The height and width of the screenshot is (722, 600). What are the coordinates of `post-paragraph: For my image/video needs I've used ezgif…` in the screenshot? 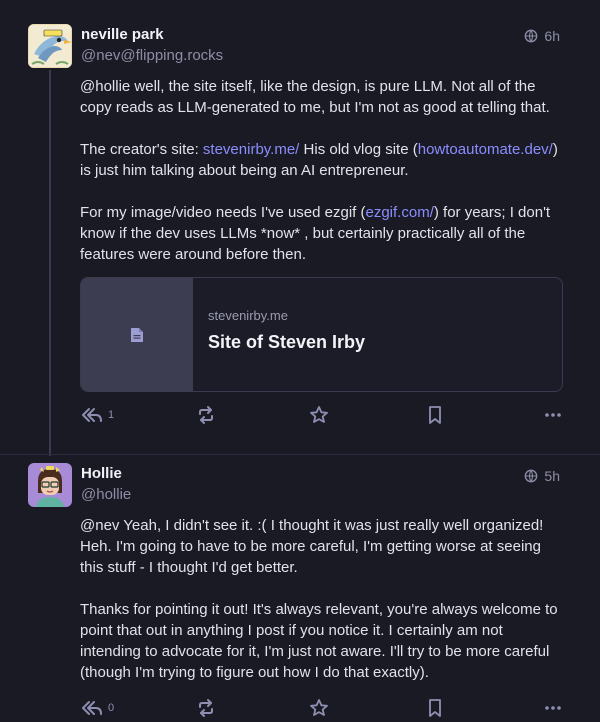 It's located at (321, 233).